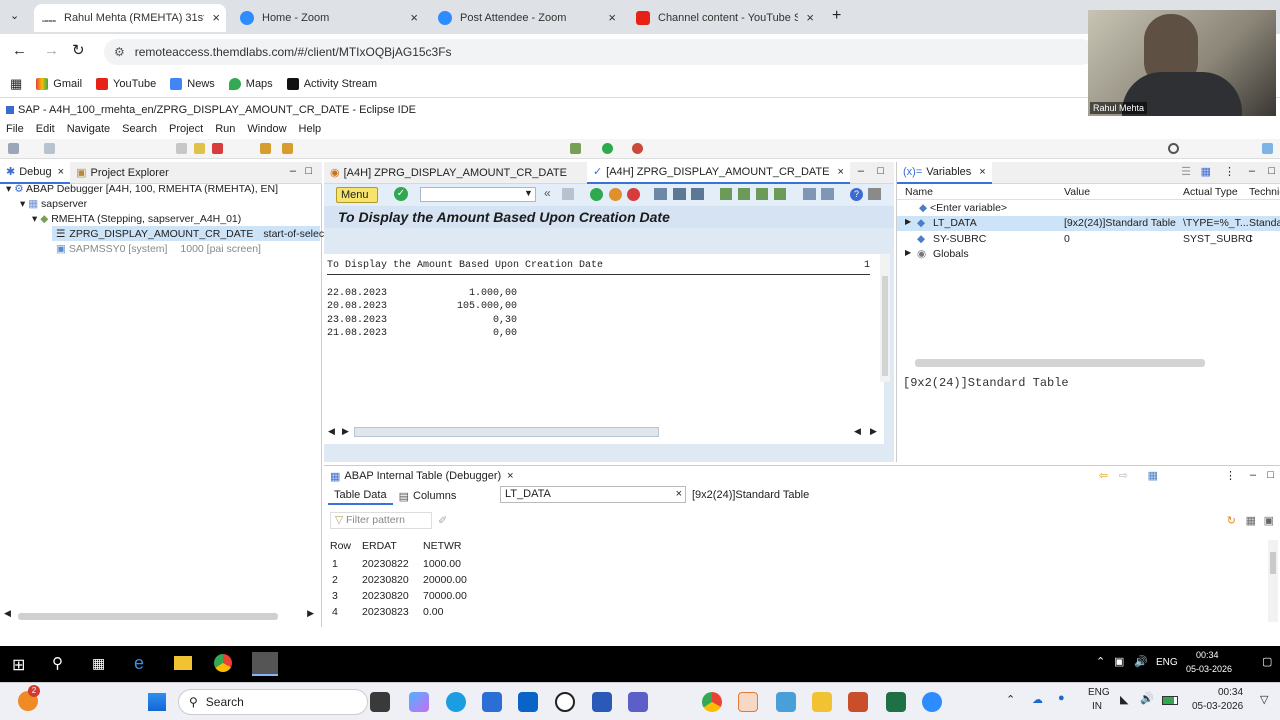 This screenshot has height=720, width=1280. What do you see at coordinates (15, 129) in the screenshot?
I see `menu-file: File` at bounding box center [15, 129].